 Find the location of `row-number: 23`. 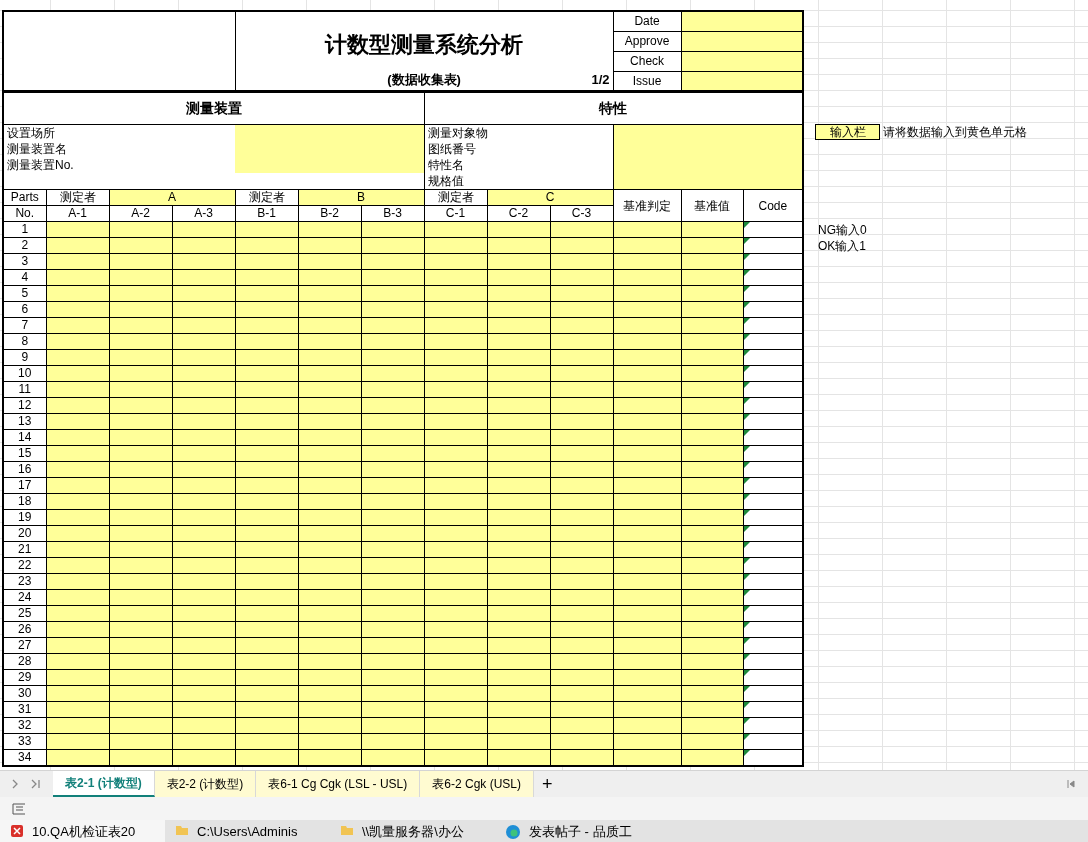

row-number: 23 is located at coordinates (24, 581).